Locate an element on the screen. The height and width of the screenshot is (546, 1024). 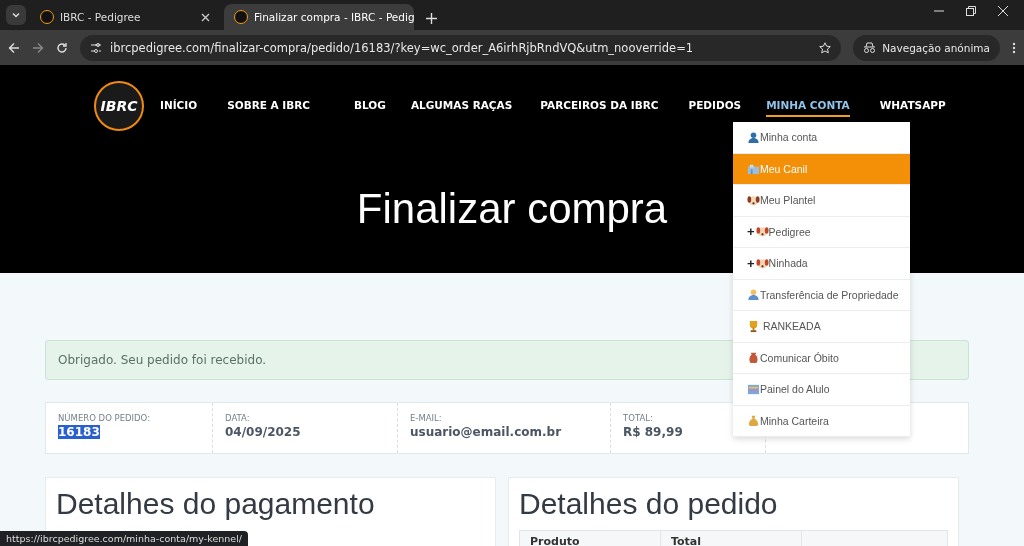
column-header: Total is located at coordinates (731, 538).